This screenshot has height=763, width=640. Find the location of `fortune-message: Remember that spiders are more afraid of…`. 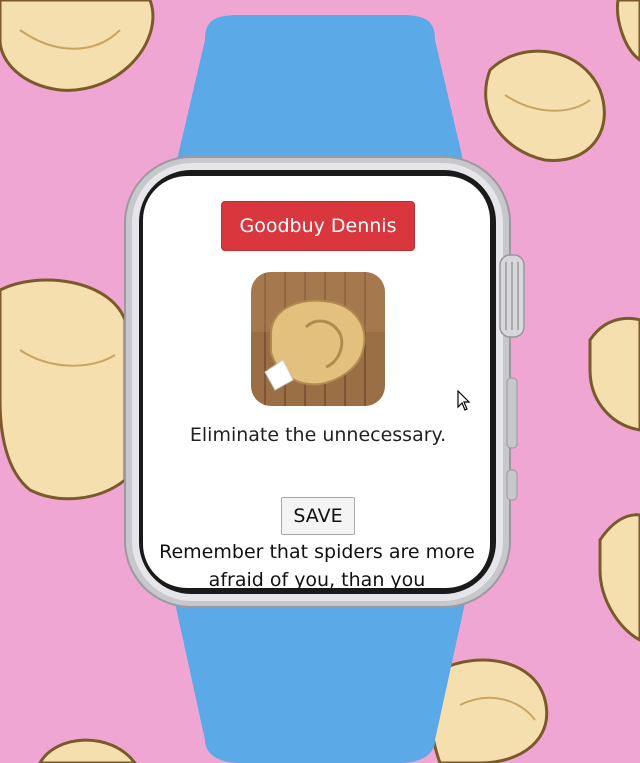

fortune-message: Remember that spiders are more afraid of… is located at coordinates (317, 564).